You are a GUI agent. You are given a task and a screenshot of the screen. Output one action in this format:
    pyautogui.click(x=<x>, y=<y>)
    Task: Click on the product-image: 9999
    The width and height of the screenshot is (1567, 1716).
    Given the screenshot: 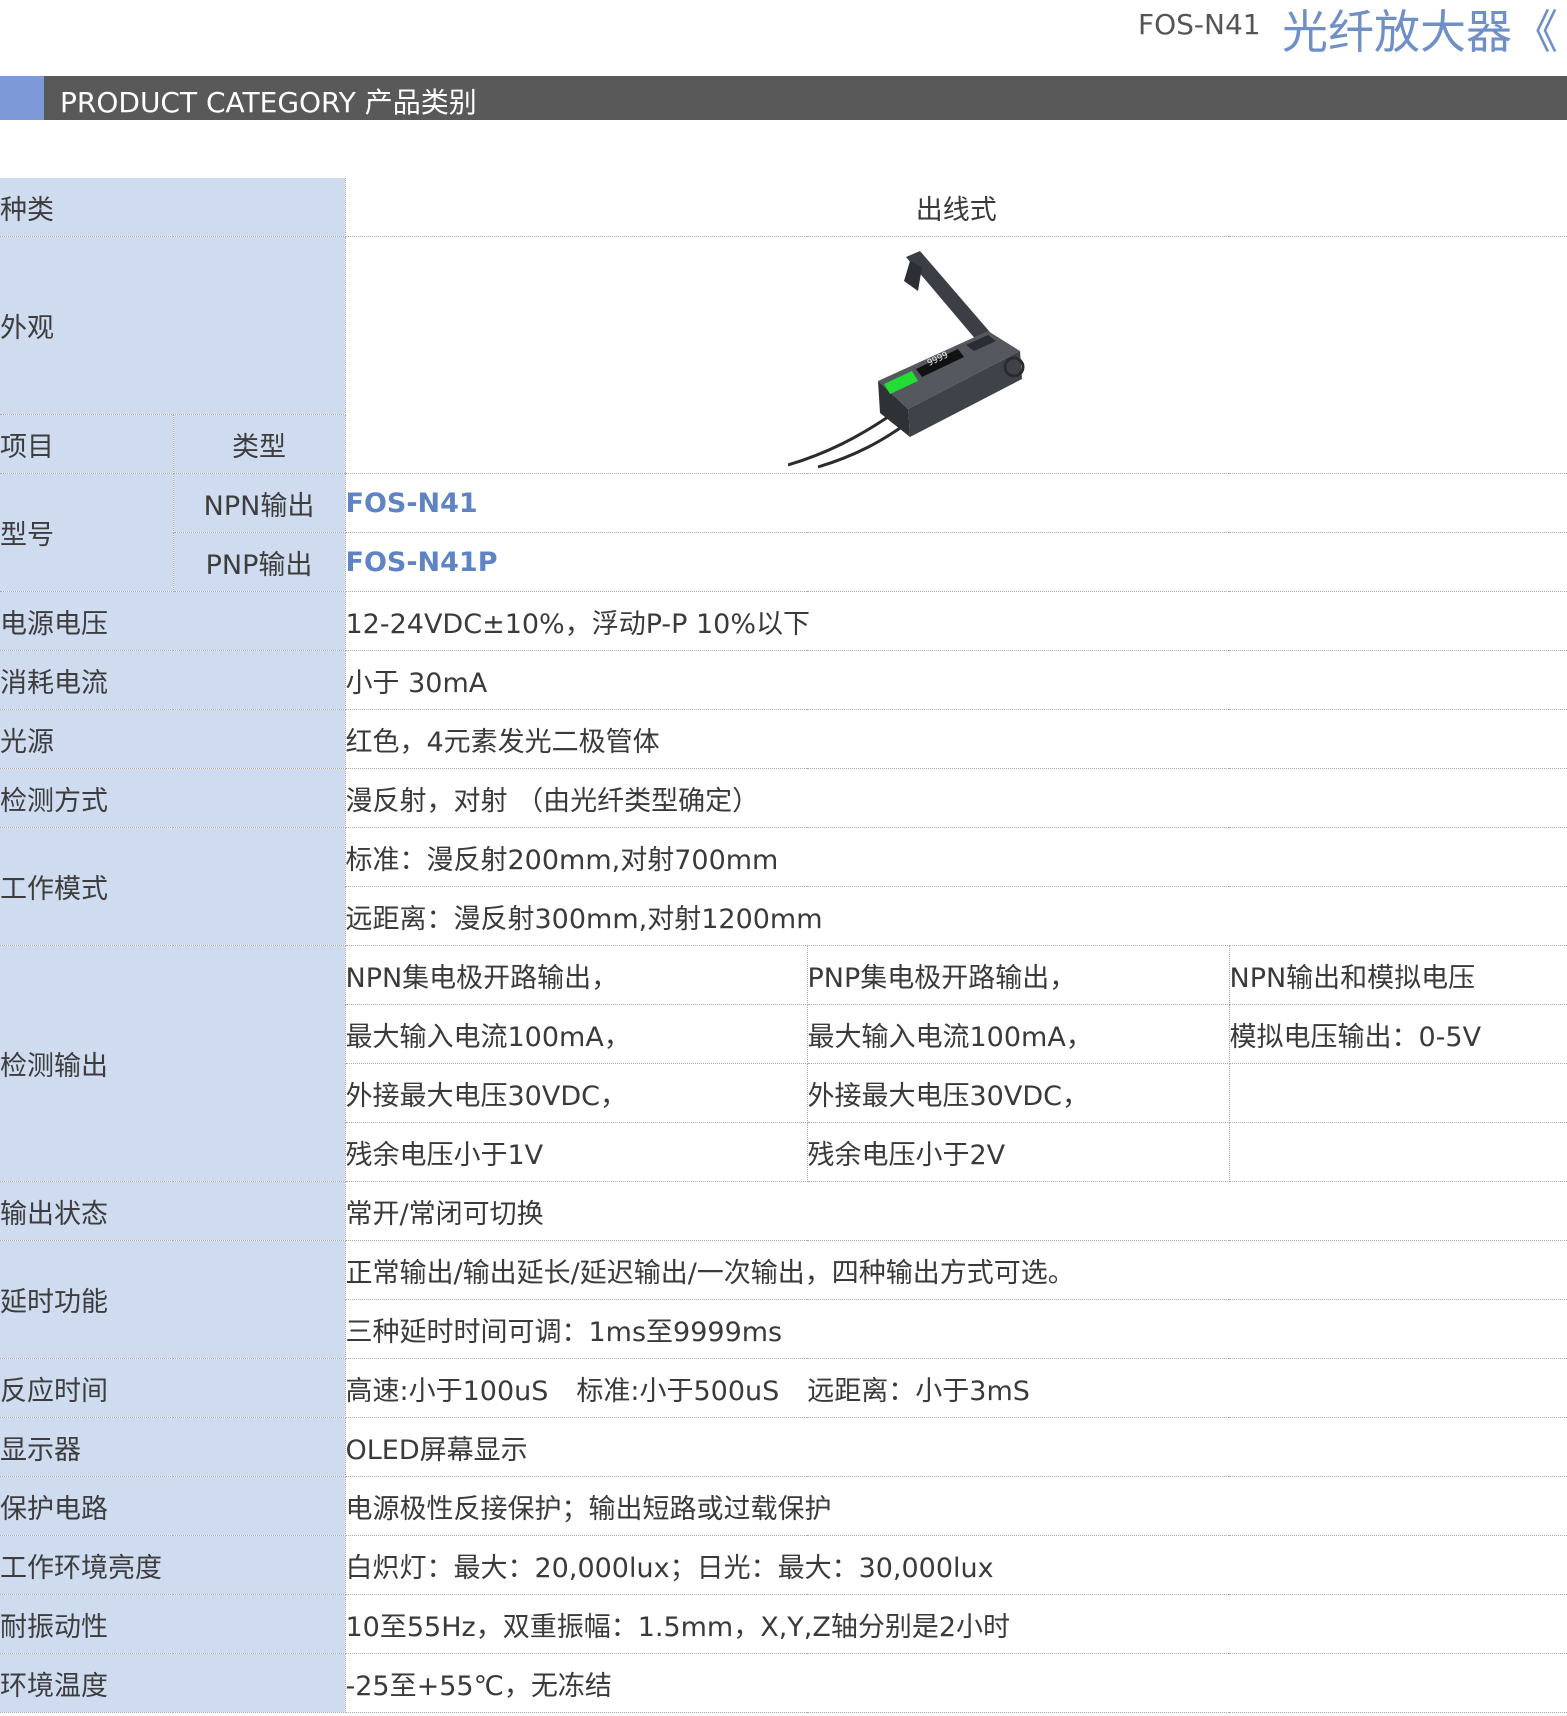 What is the action you would take?
    pyautogui.click(x=905, y=360)
    